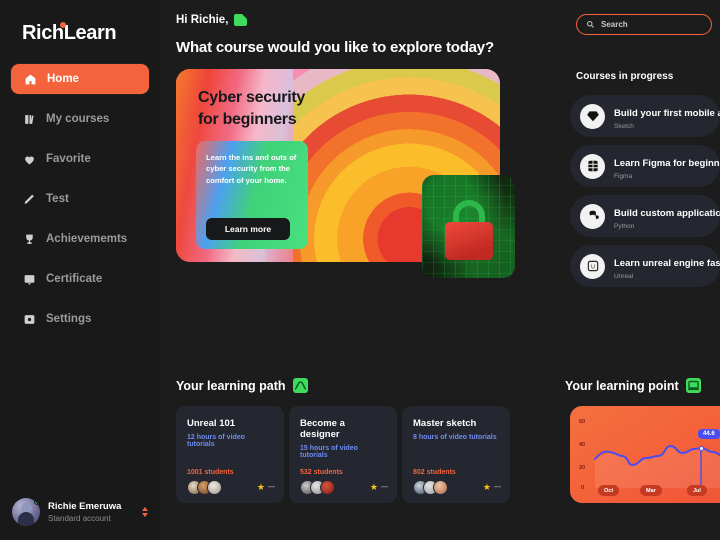 Image resolution: width=720 pixels, height=540 pixels. I want to click on progress-course-text: Build your first mobile app Sketch, so click(667, 116).